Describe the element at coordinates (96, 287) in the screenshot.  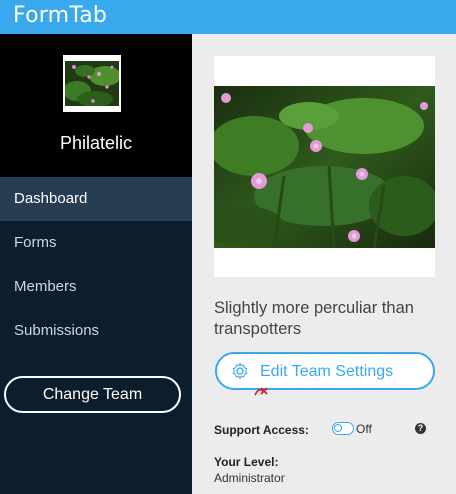
I see `sidebar-item-members: Members` at that location.